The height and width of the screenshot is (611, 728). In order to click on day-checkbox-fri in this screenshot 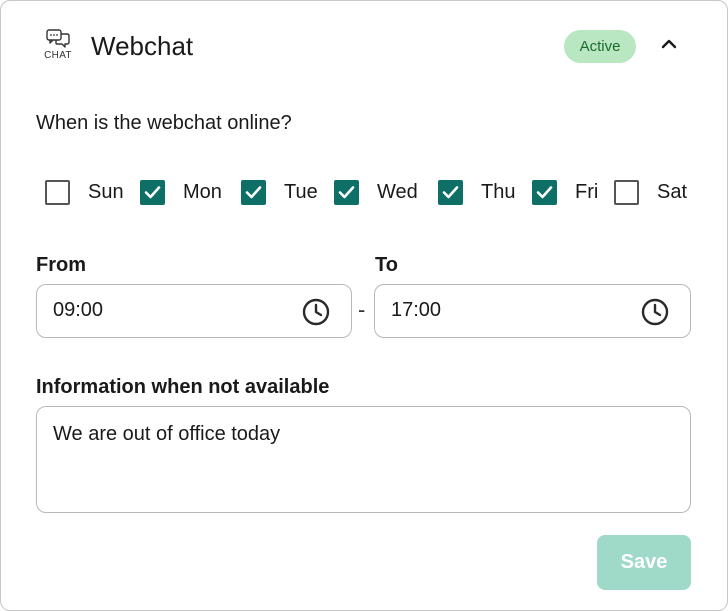, I will do `click(544, 192)`.